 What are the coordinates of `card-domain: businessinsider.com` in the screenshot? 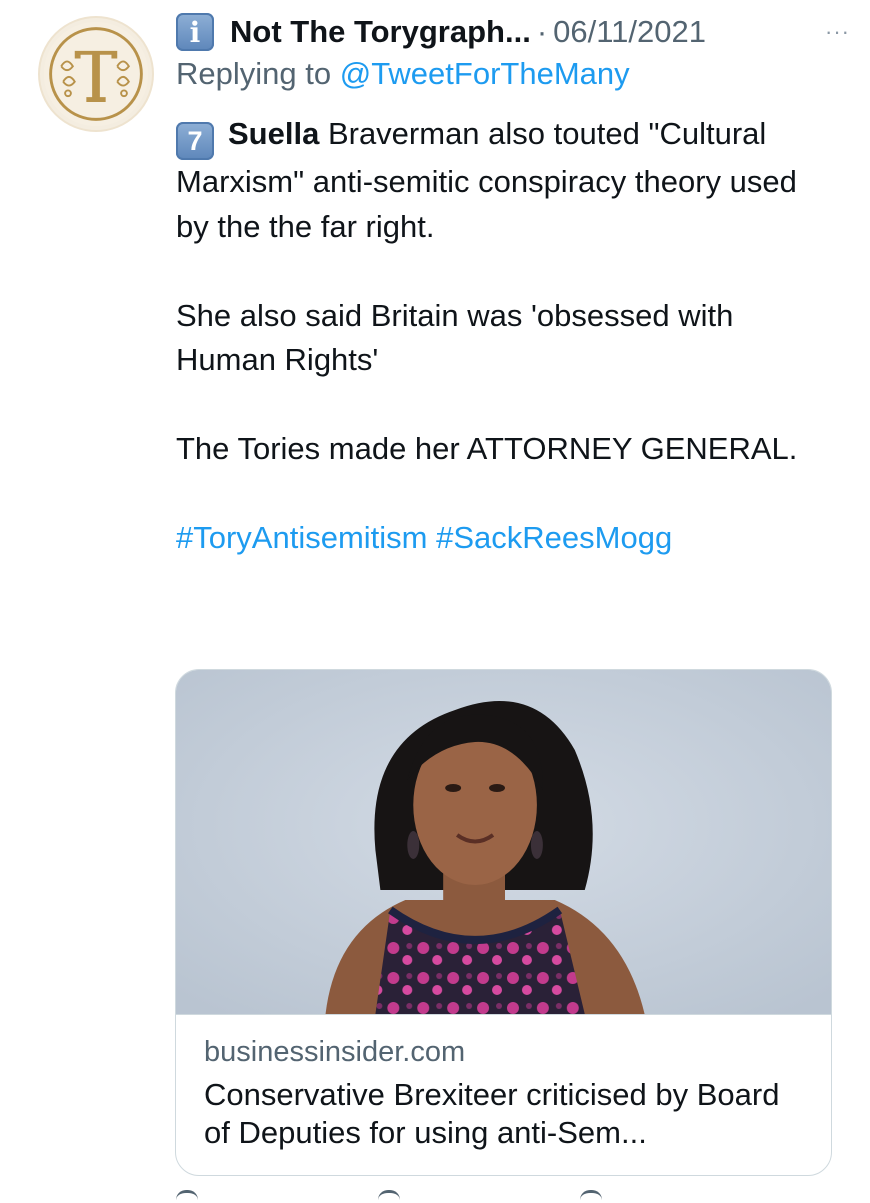 It's located at (335, 1052).